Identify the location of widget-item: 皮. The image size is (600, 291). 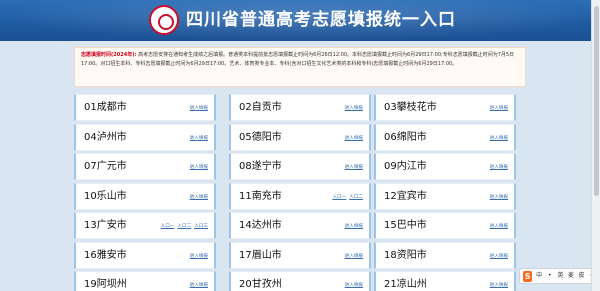
(582, 276).